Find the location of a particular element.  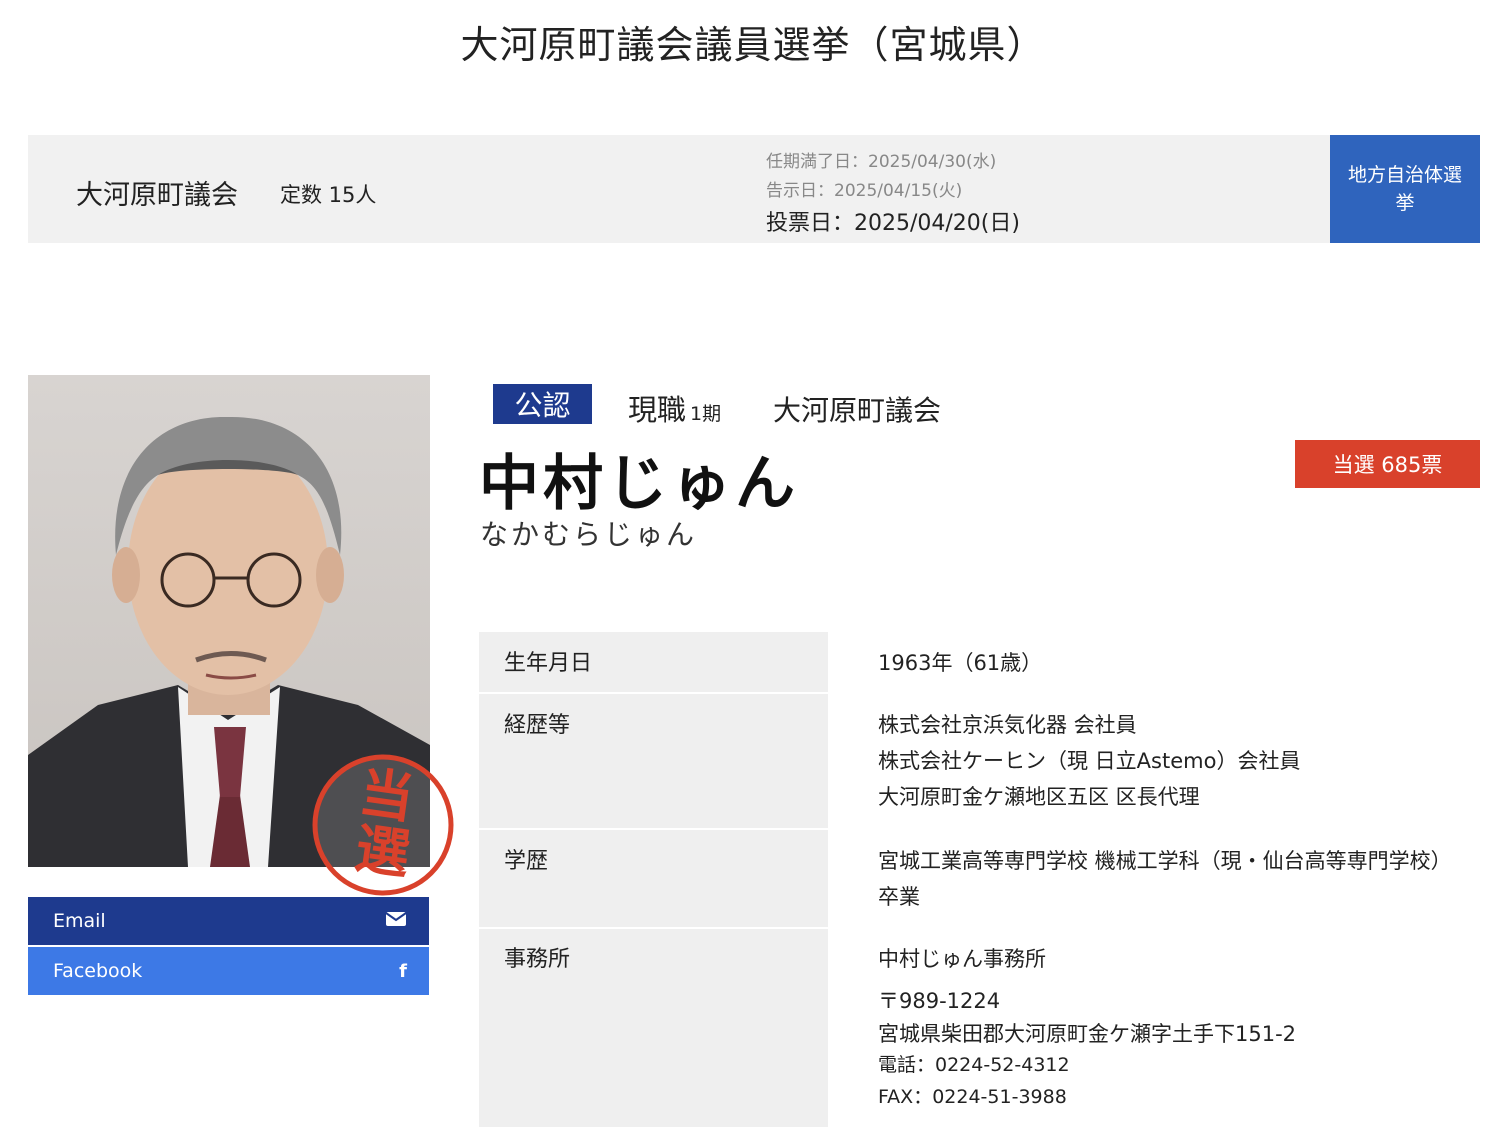

education-label: 学歴 is located at coordinates (653, 878).